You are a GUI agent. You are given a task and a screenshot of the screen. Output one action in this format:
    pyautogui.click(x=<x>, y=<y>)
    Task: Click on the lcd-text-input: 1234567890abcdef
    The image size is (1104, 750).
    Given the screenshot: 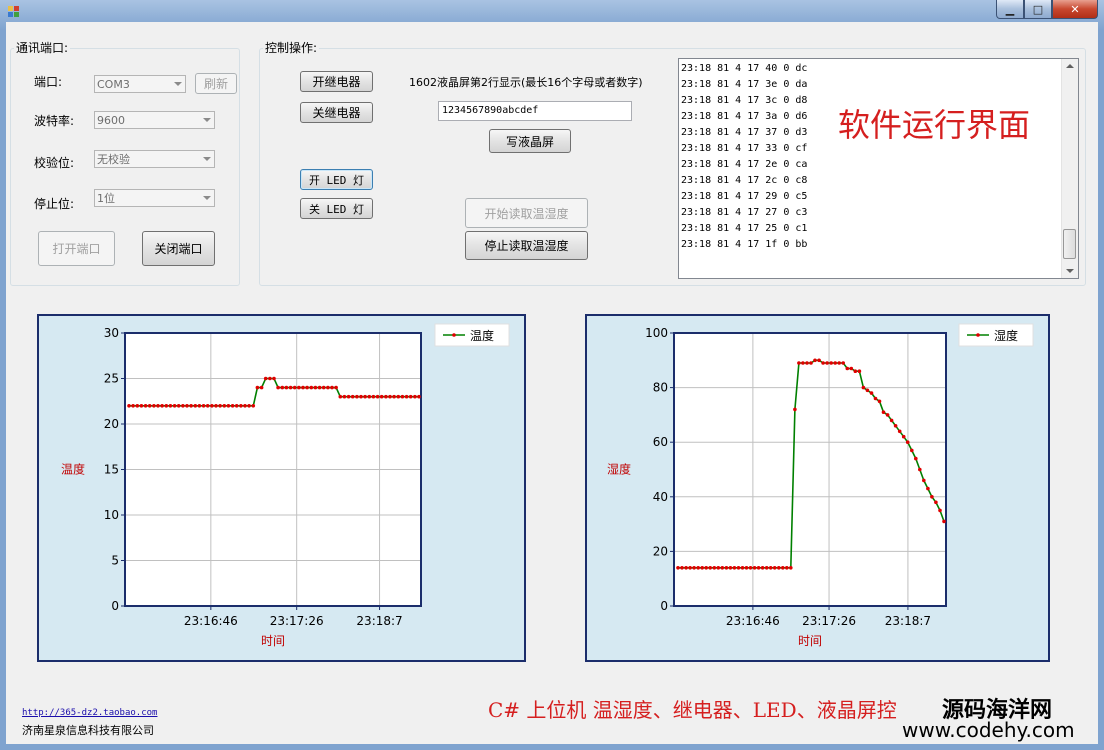 What is the action you would take?
    pyautogui.click(x=535, y=111)
    